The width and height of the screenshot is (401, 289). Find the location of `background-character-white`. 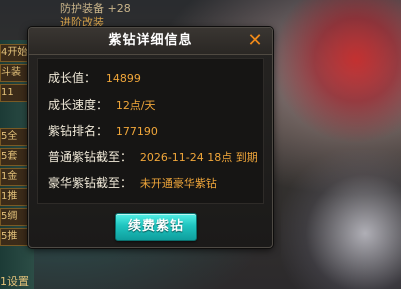

background-character-white is located at coordinates (341, 219).